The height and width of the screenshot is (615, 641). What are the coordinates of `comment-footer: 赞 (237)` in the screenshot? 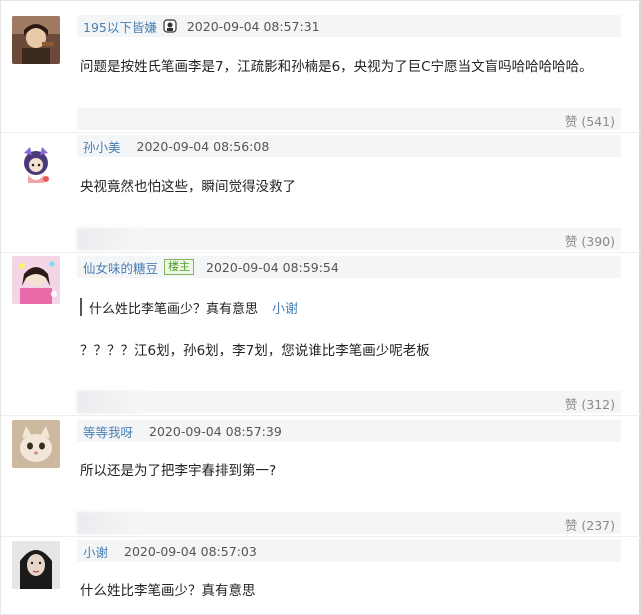 It's located at (349, 523).